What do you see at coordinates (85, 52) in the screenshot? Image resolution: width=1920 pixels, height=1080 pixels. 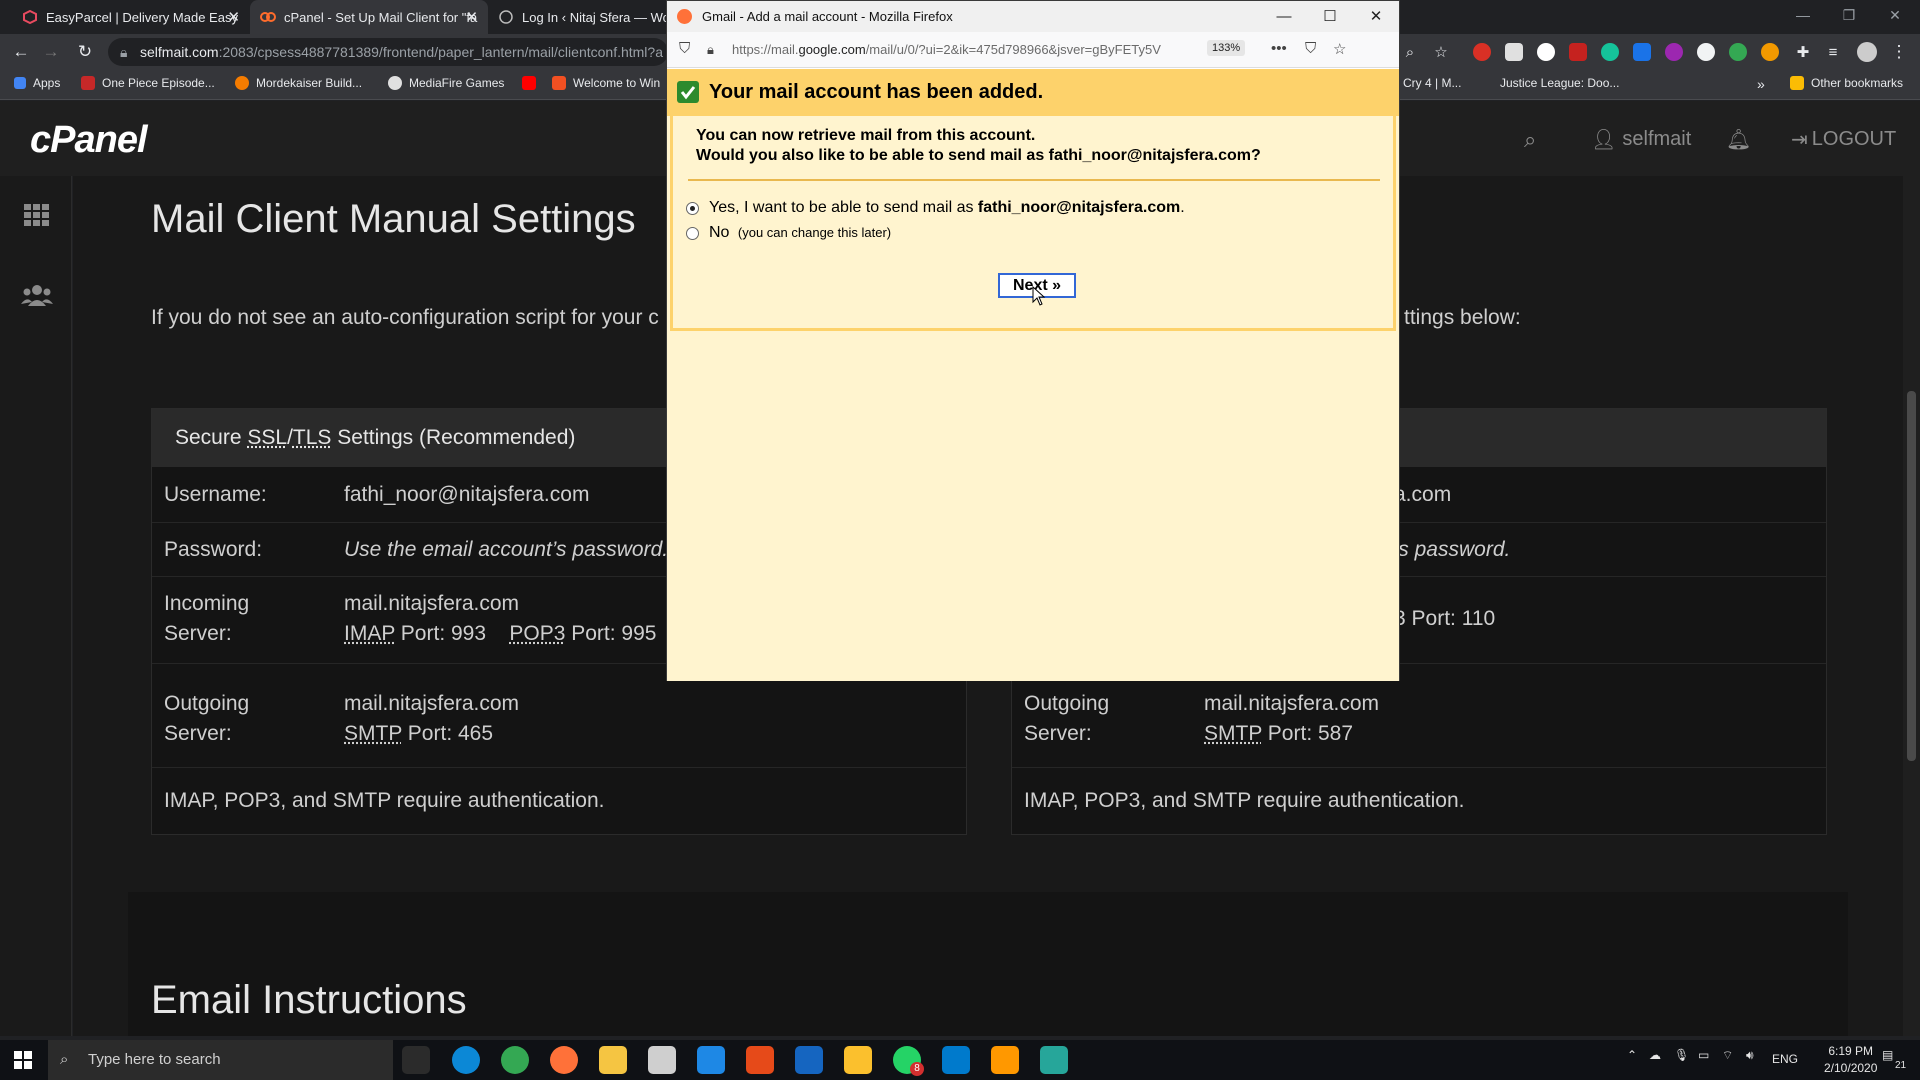 I see `reload-icon: ↻` at bounding box center [85, 52].